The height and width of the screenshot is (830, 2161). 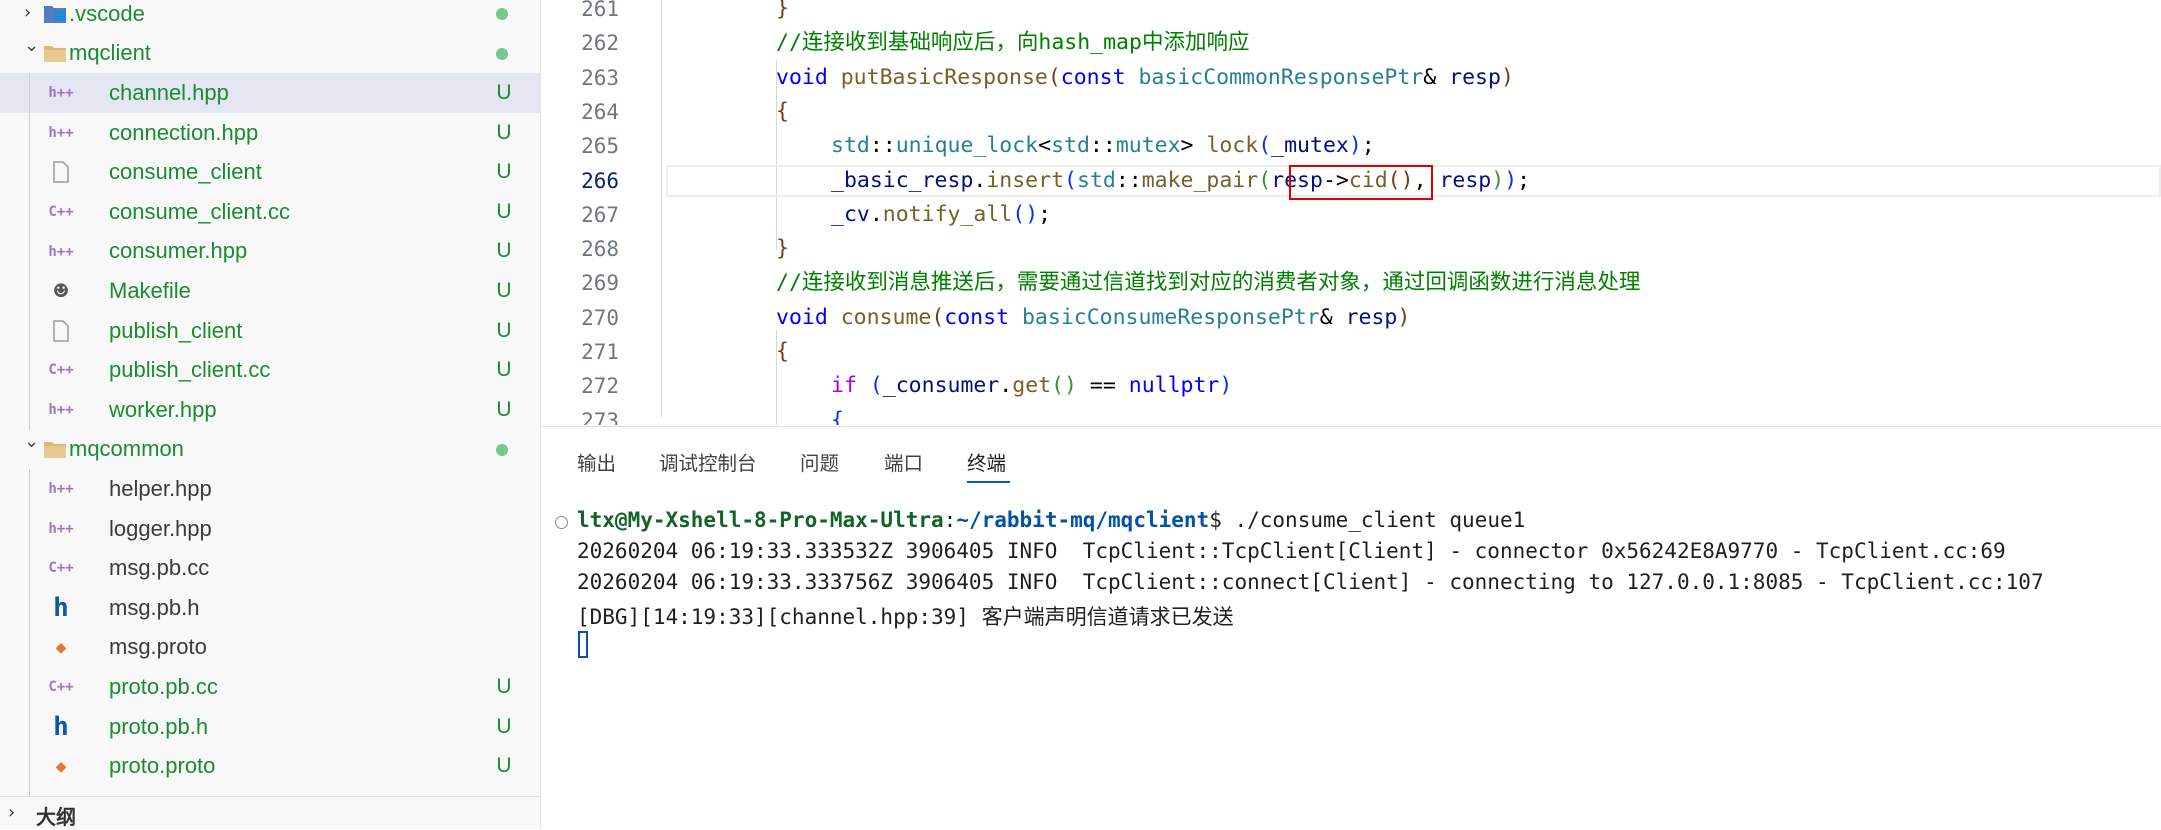 What do you see at coordinates (270, 133) in the screenshot?
I see `tree-file: h++ connection.hpp U` at bounding box center [270, 133].